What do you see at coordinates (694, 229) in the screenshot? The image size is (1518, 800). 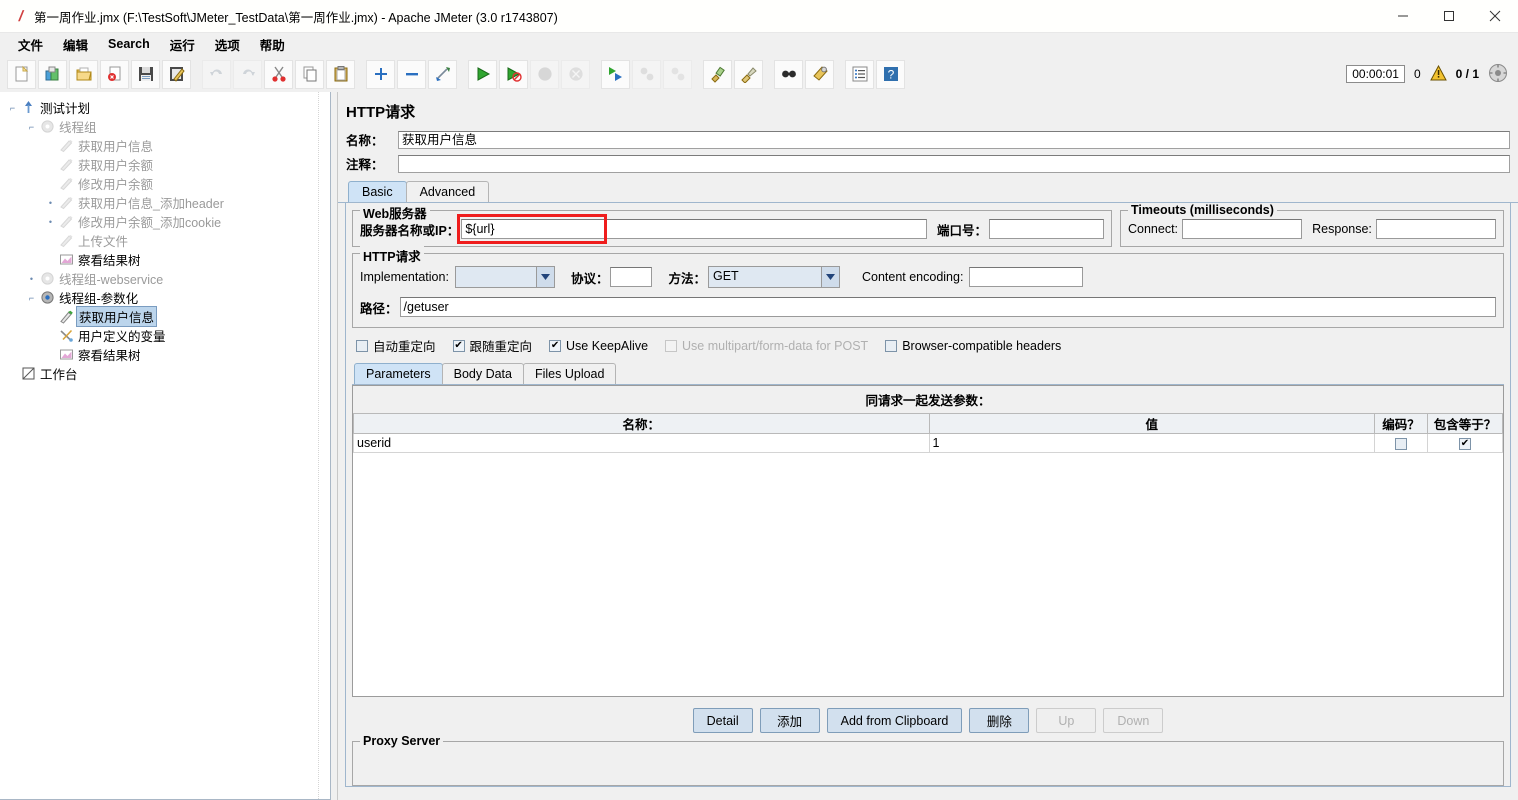 I see `server-name-input: ${url}` at bounding box center [694, 229].